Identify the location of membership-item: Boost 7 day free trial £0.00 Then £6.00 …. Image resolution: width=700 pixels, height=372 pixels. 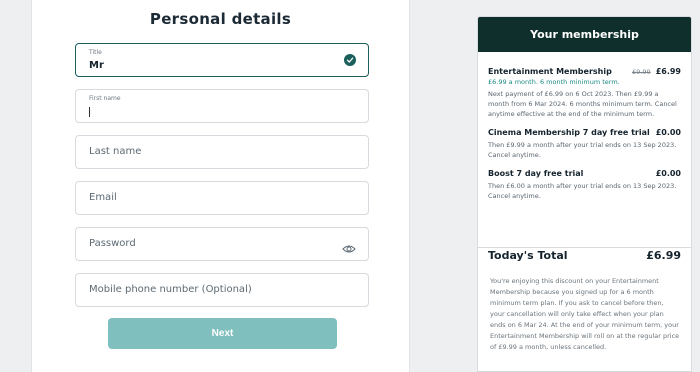
(584, 185).